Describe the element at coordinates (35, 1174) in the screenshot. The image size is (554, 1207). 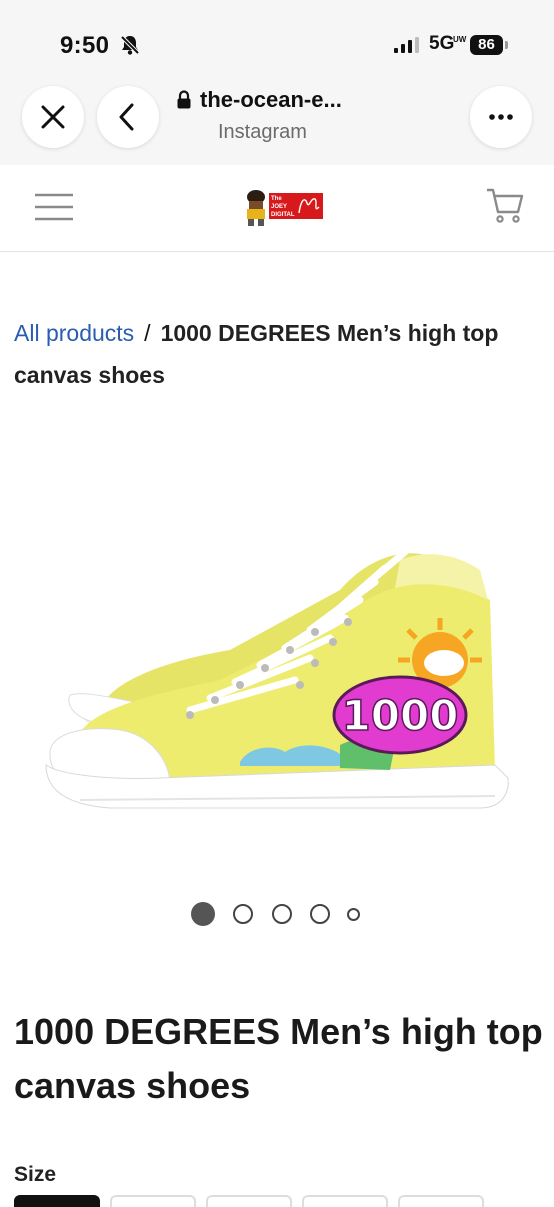
I see `size-label: Size` at that location.